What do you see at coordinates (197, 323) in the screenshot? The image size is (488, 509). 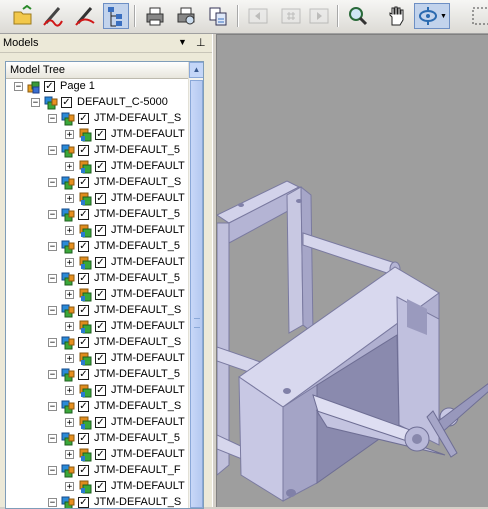 I see `scroll-grip-icon` at bounding box center [197, 323].